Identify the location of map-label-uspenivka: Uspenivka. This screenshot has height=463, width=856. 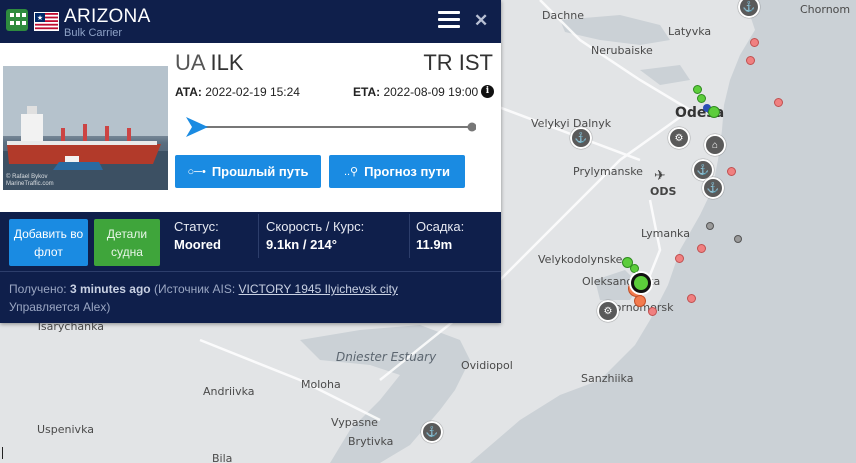
(65, 429).